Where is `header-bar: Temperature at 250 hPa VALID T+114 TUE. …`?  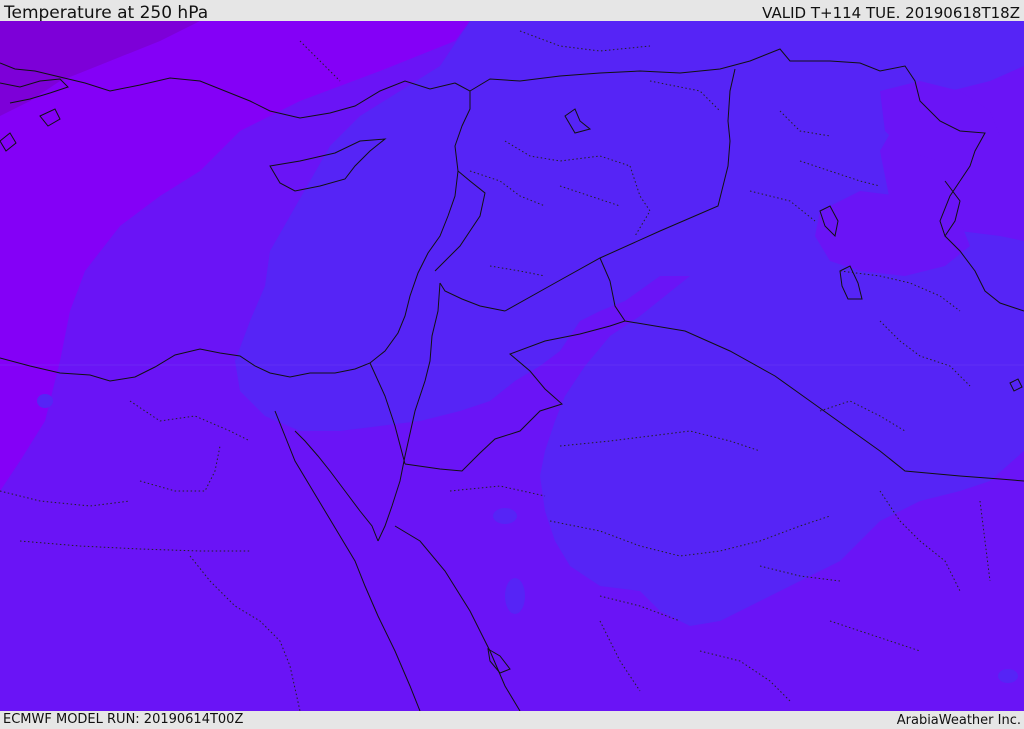 header-bar: Temperature at 250 hPa VALID T+114 TUE. … is located at coordinates (512, 11).